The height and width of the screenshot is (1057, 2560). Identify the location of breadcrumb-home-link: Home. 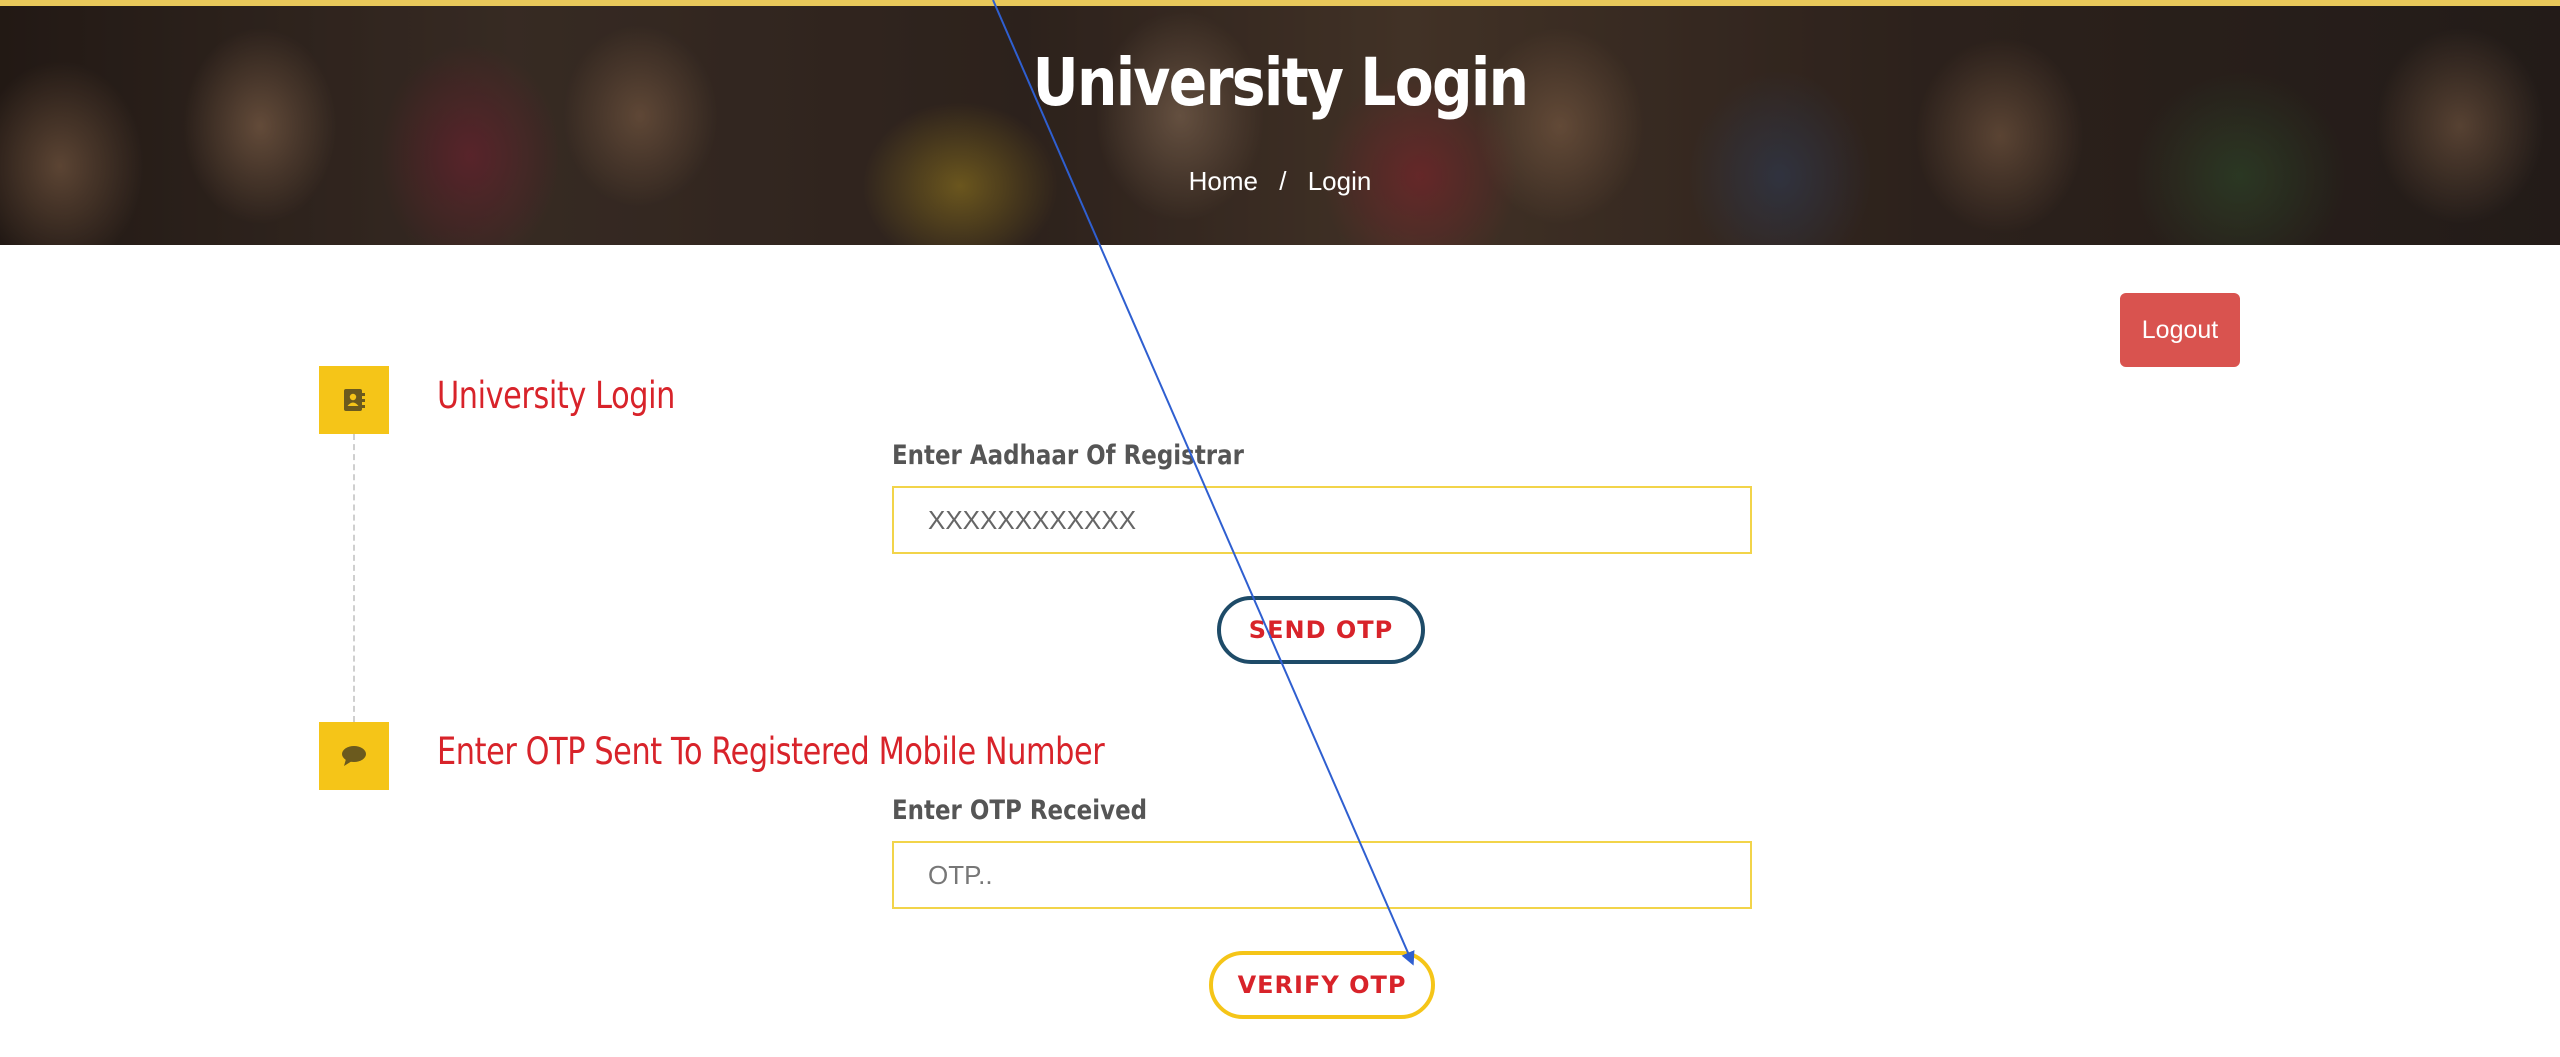
(1223, 181).